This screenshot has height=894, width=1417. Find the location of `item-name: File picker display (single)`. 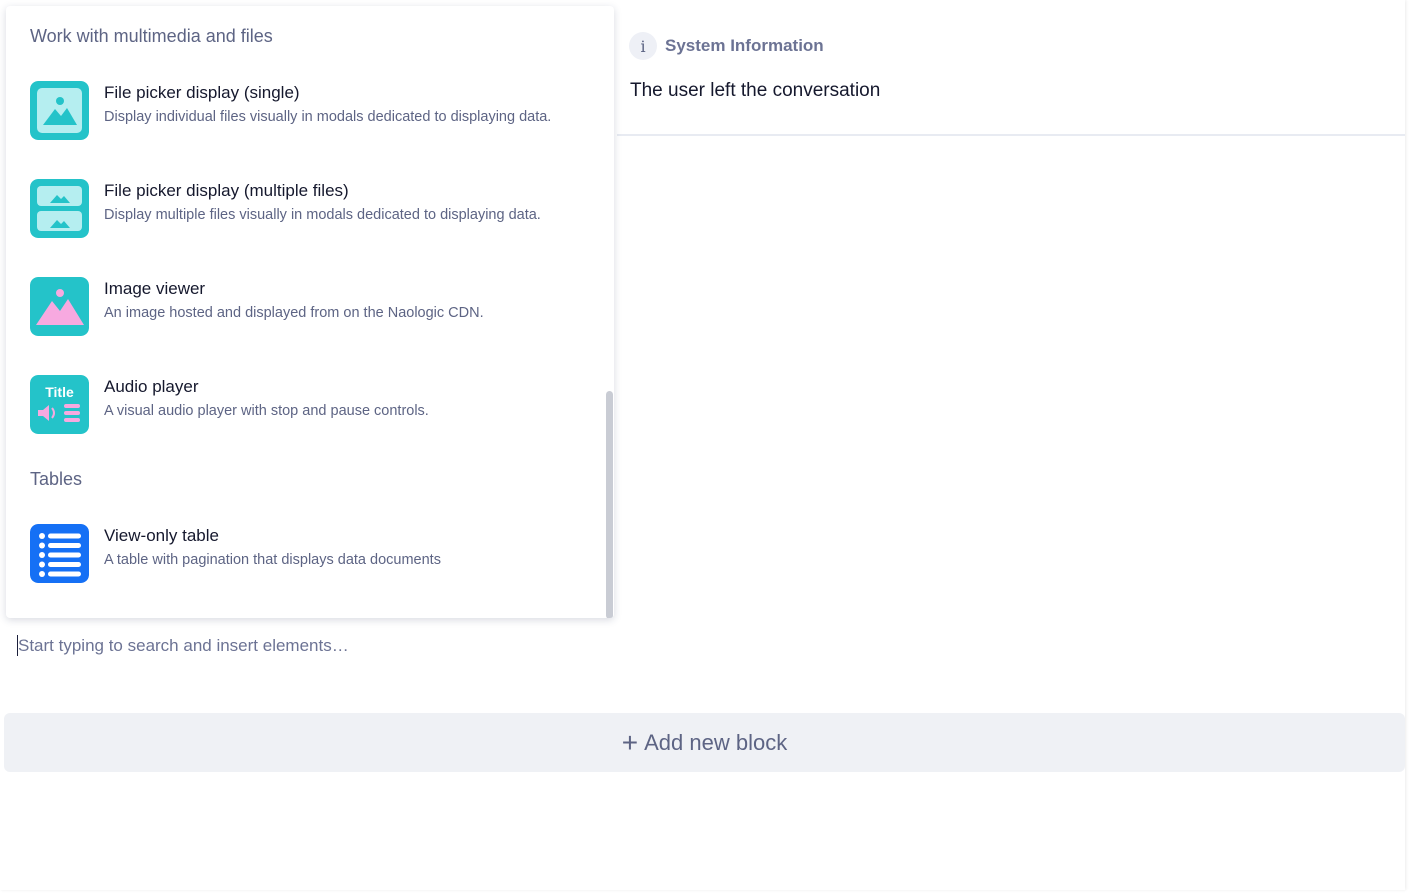

item-name: File picker display (single) is located at coordinates (202, 92).